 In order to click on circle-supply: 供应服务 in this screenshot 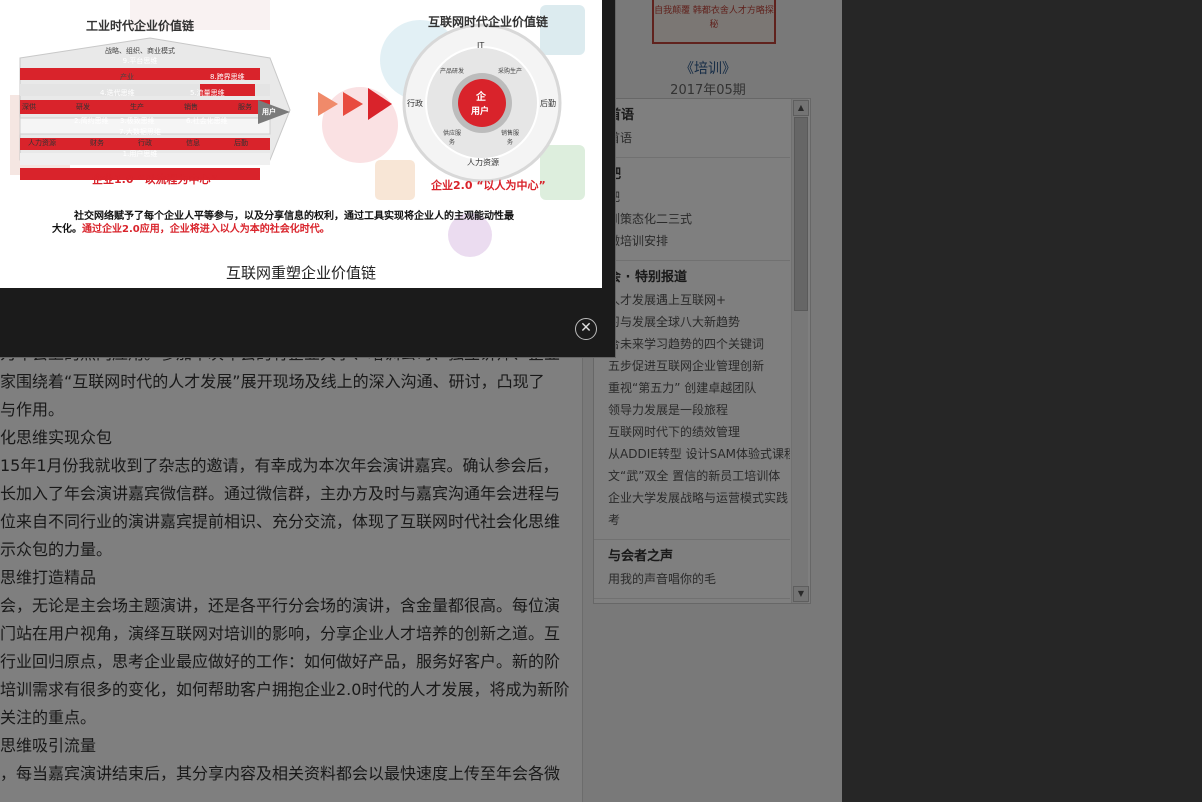, I will do `click(451, 138)`.